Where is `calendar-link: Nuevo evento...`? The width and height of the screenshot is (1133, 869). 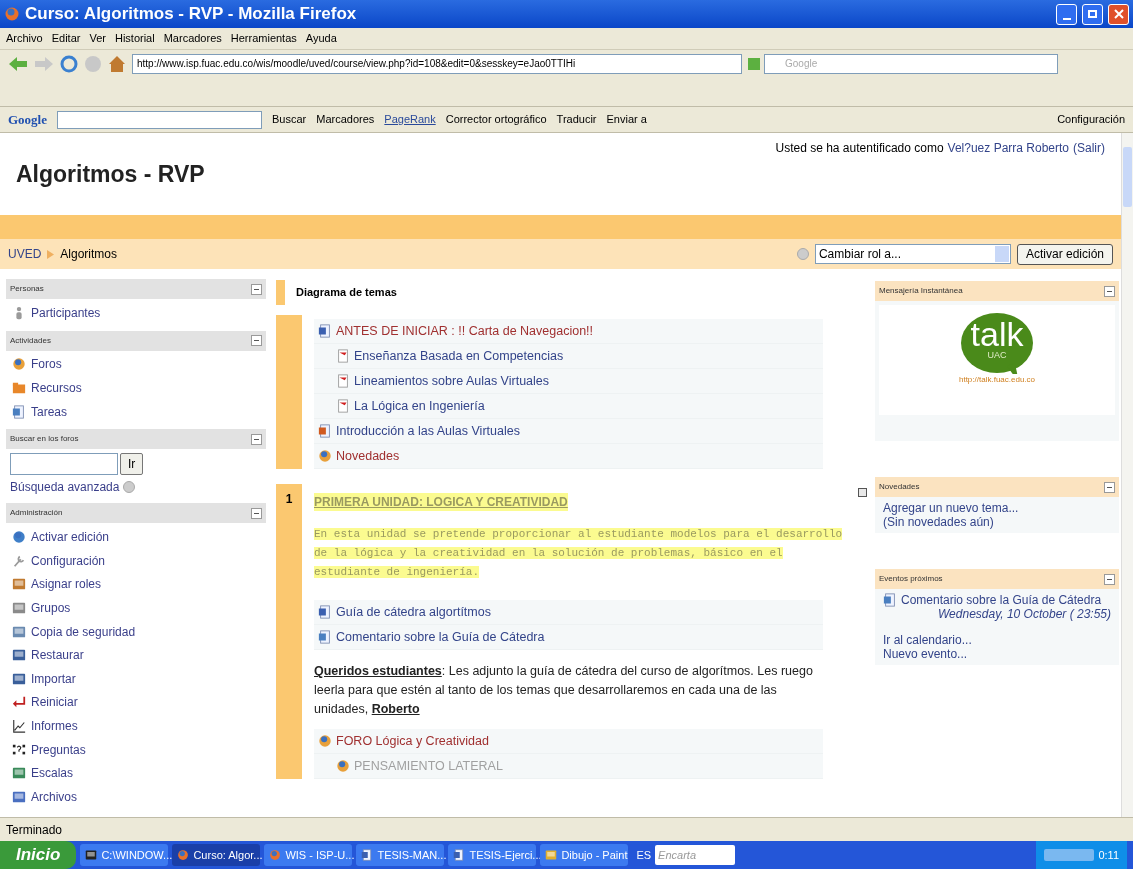 calendar-link: Nuevo evento... is located at coordinates (997, 654).